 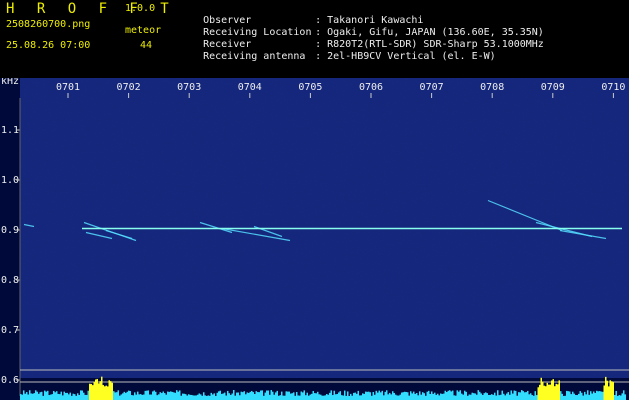 I want to click on info-key: Receiving antenna, so click(x=254, y=56).